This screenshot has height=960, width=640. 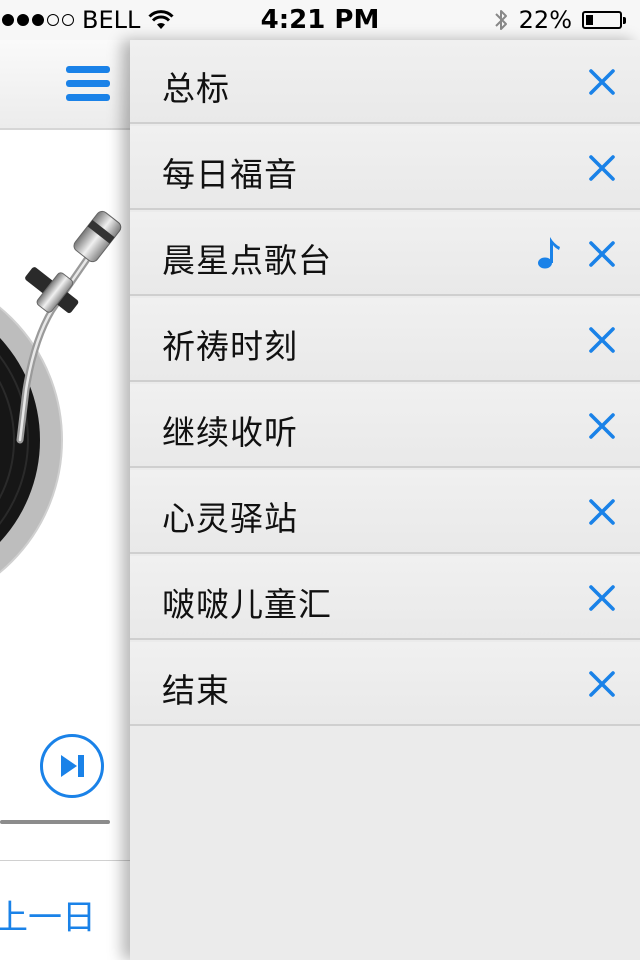 What do you see at coordinates (230, 432) in the screenshot?
I see `menu-item-label: 继续收听` at bounding box center [230, 432].